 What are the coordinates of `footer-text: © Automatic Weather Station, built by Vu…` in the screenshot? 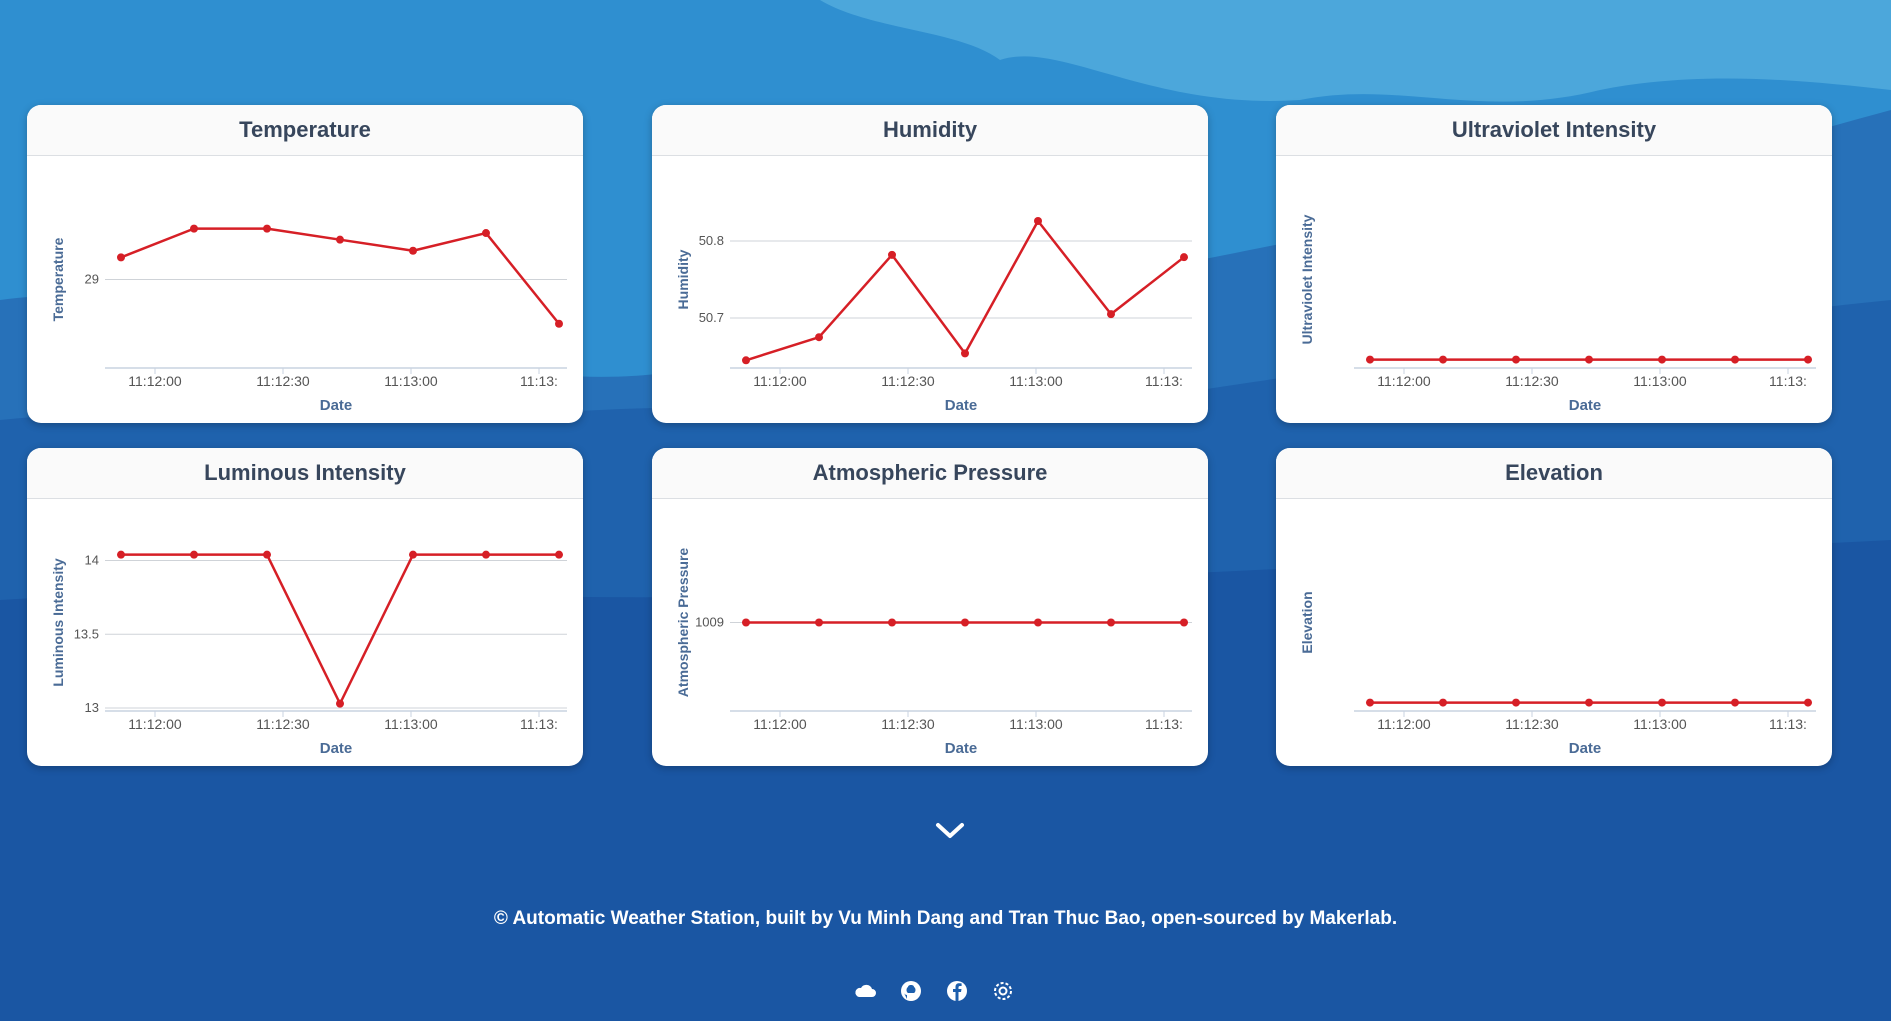 It's located at (945, 918).